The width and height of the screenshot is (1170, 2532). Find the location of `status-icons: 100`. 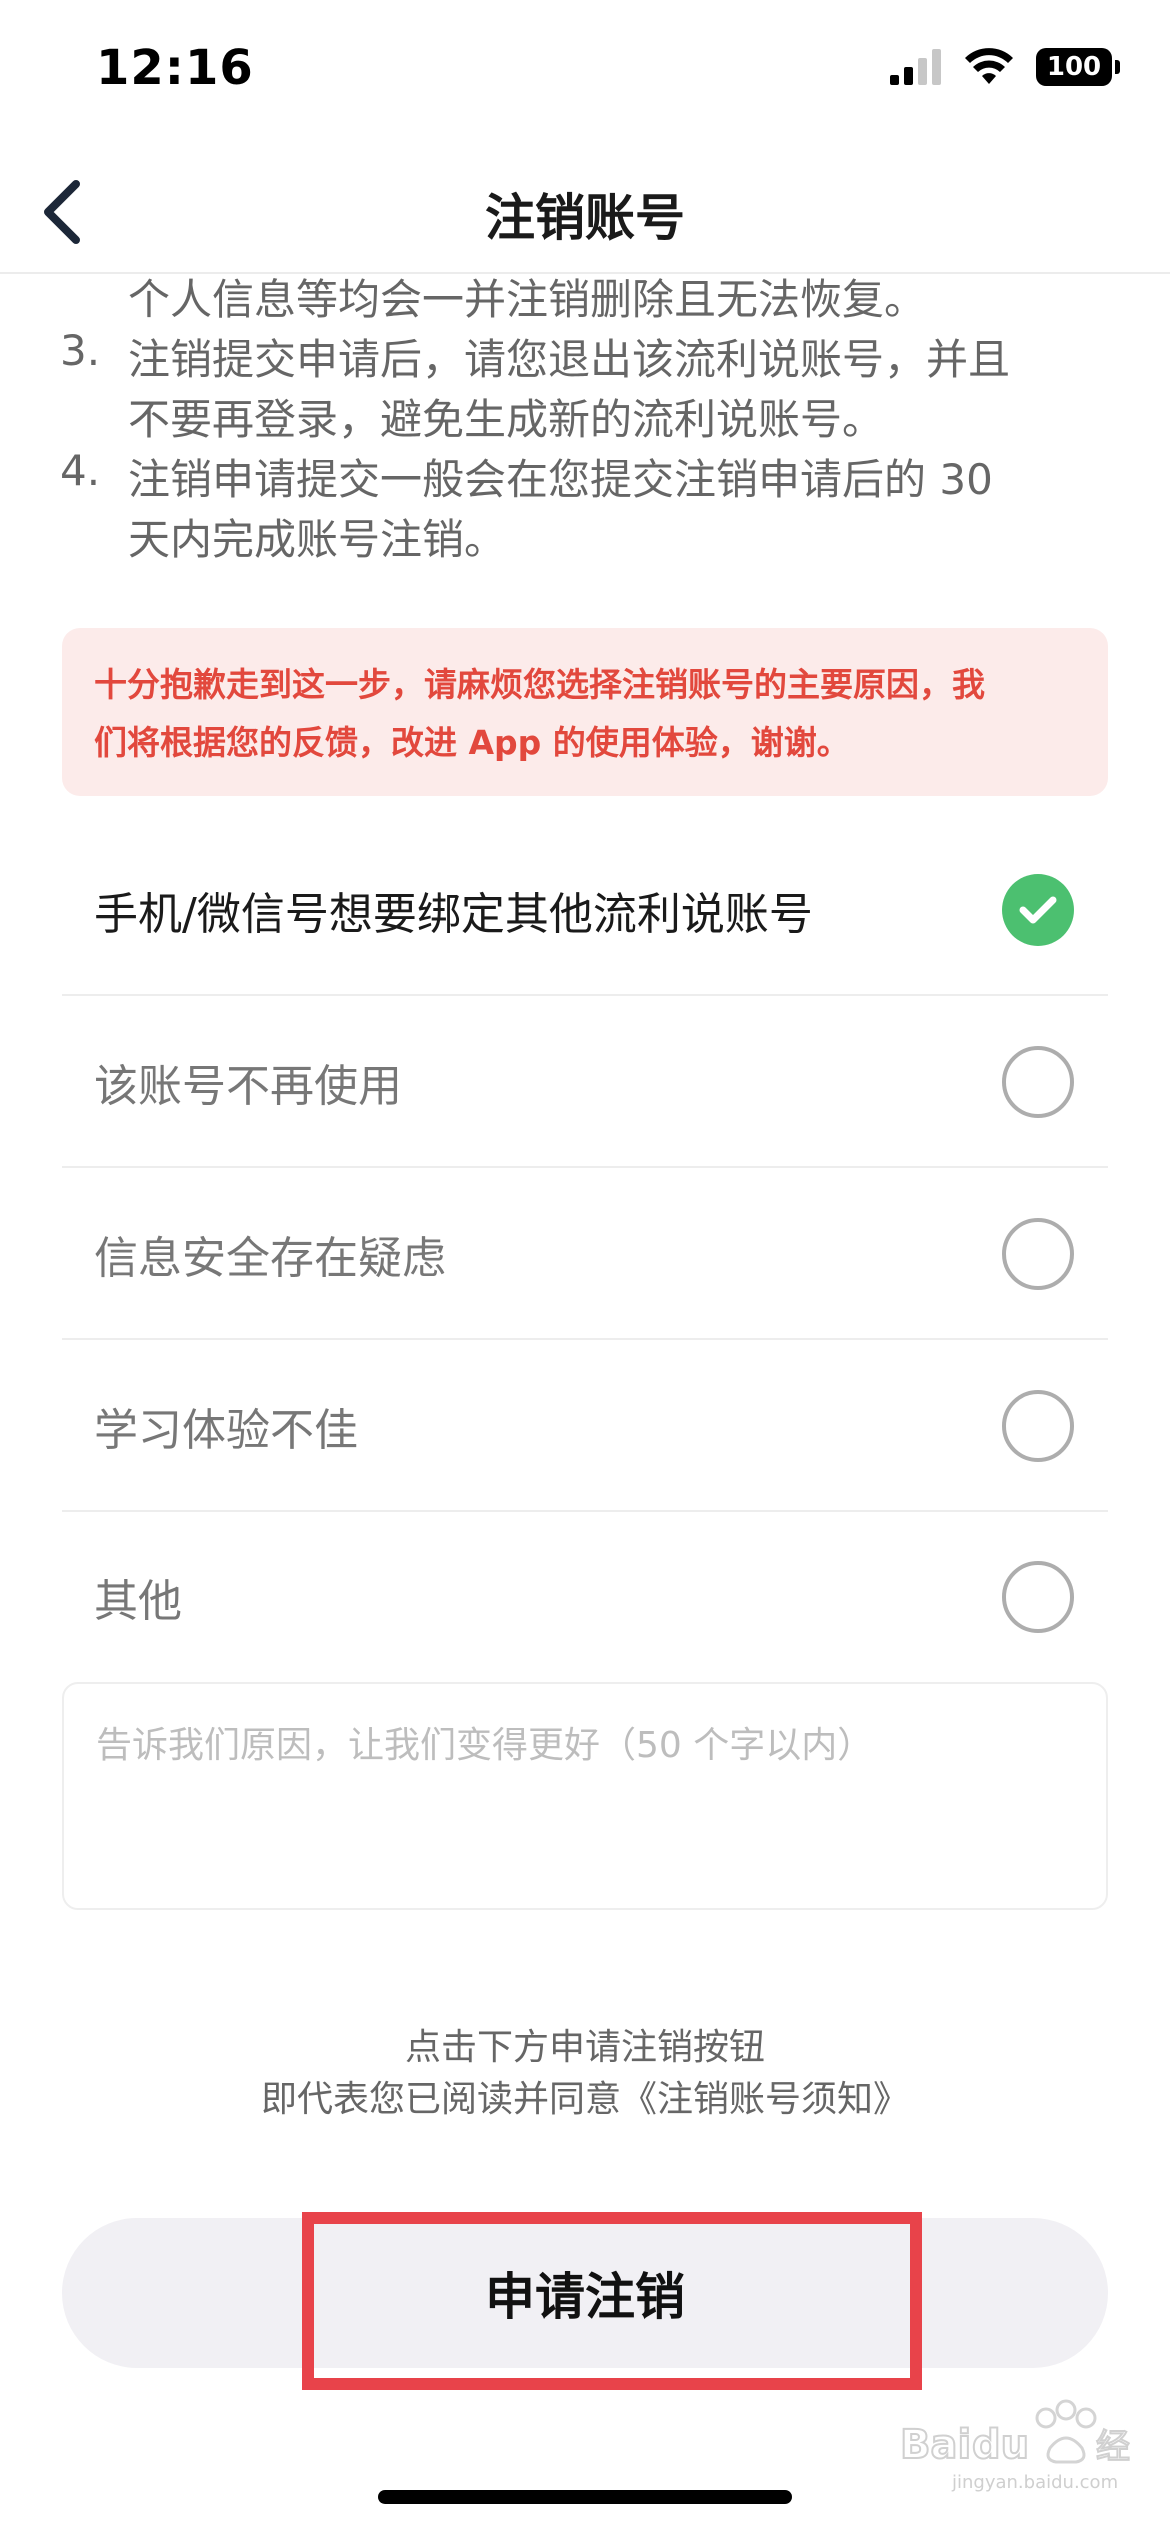

status-icons: 100 is located at coordinates (1005, 67).